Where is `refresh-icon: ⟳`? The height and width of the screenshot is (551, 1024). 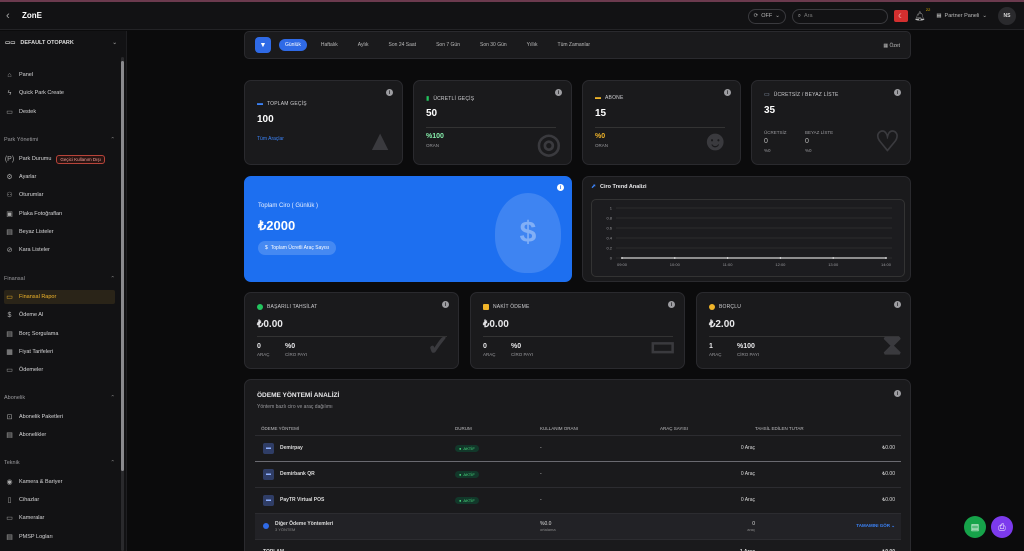
refresh-icon: ⟳ is located at coordinates (756, 16).